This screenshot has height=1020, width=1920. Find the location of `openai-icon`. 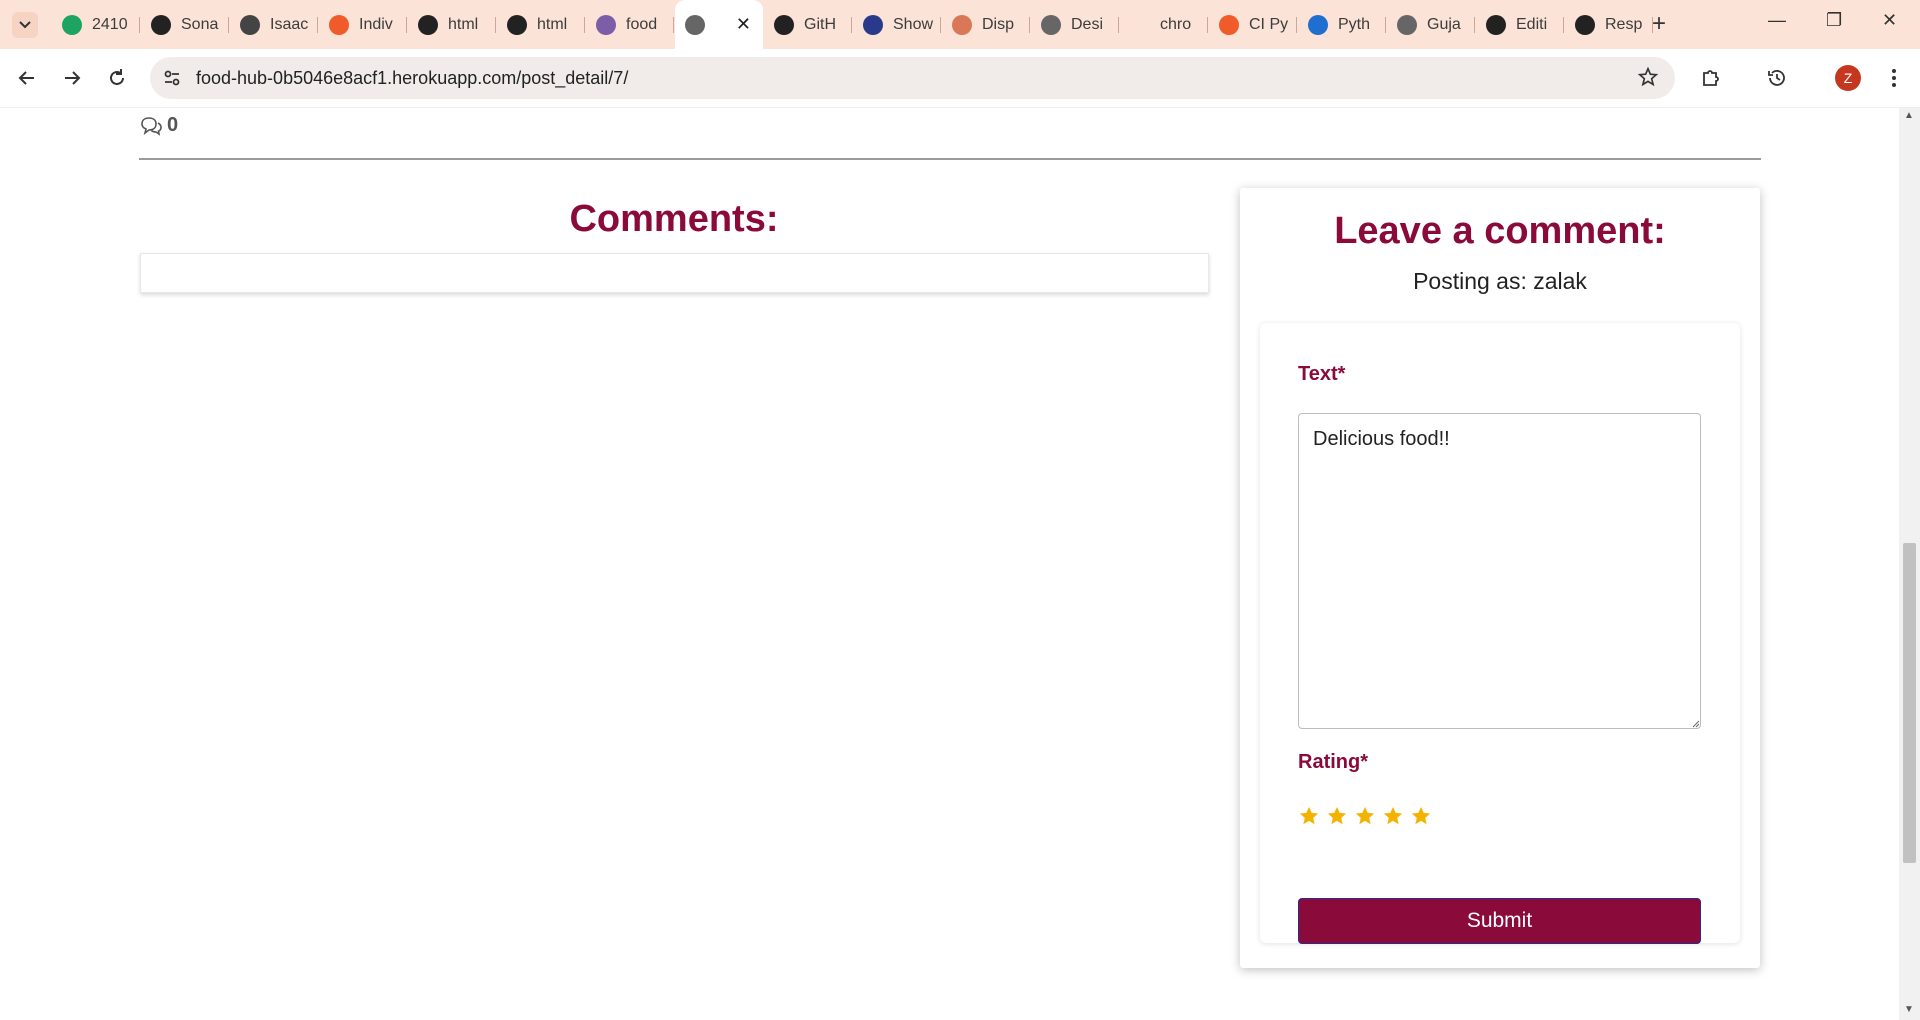

openai-icon is located at coordinates (1585, 24).